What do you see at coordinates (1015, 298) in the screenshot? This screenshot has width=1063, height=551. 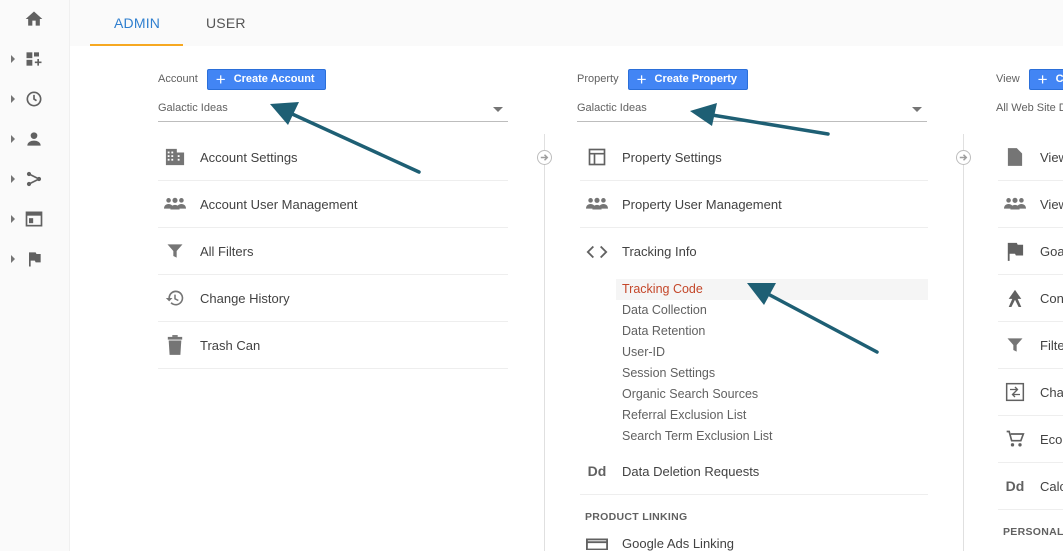 I see `content-grouping-icon` at bounding box center [1015, 298].